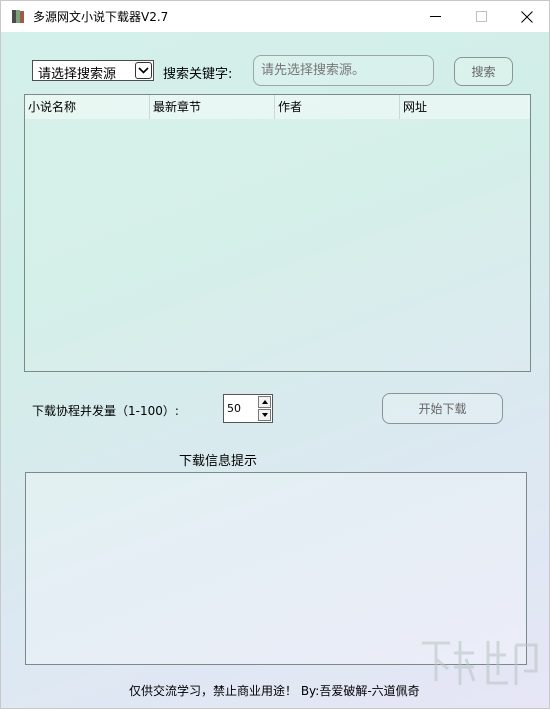 The image size is (550, 709). Describe the element at coordinates (101, 17) in the screenshot. I see `window-title: 多源网文小说下载器V2.7` at that location.